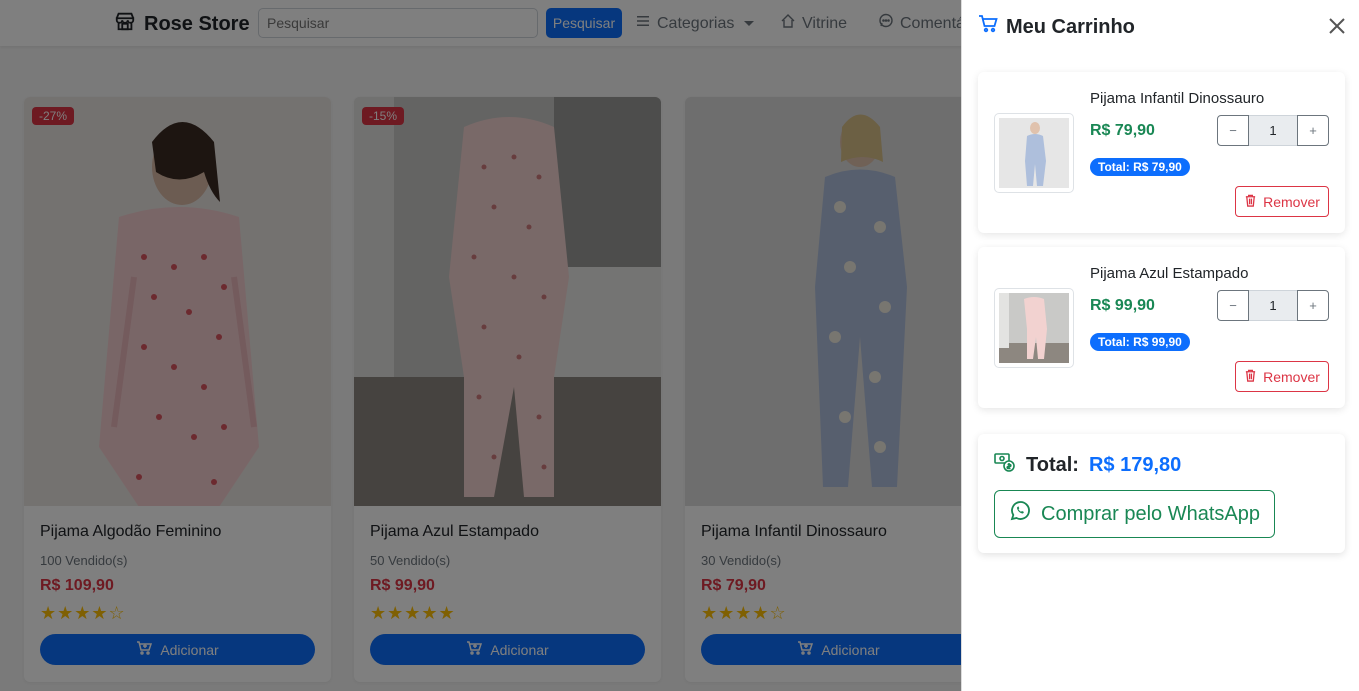 Image resolution: width=1359 pixels, height=691 pixels. What do you see at coordinates (1005, 465) in the screenshot?
I see `cash-icon` at bounding box center [1005, 465].